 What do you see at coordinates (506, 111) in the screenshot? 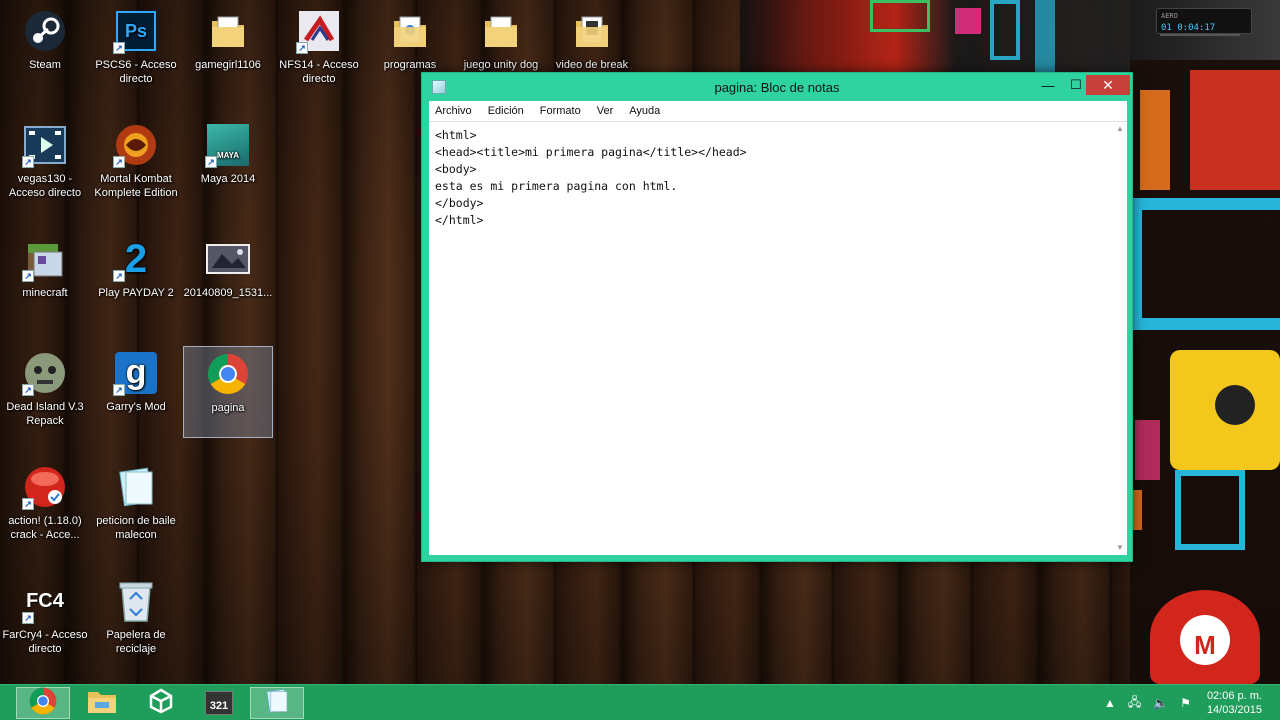
I see `menu-edicion: Edición` at bounding box center [506, 111].